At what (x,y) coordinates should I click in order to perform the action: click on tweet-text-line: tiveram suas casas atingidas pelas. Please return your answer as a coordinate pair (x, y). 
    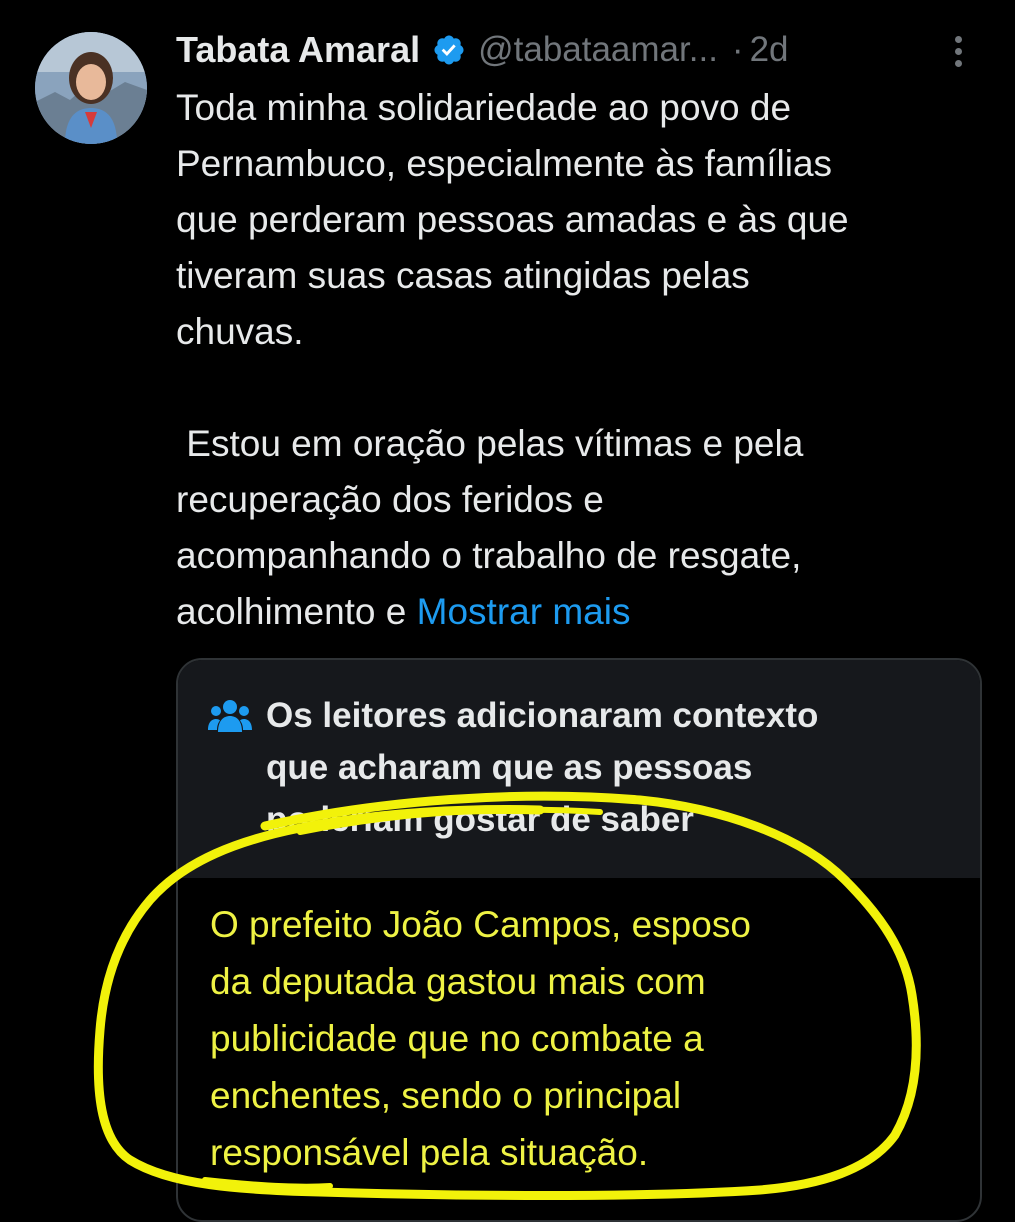
    Looking at the image, I should click on (463, 275).